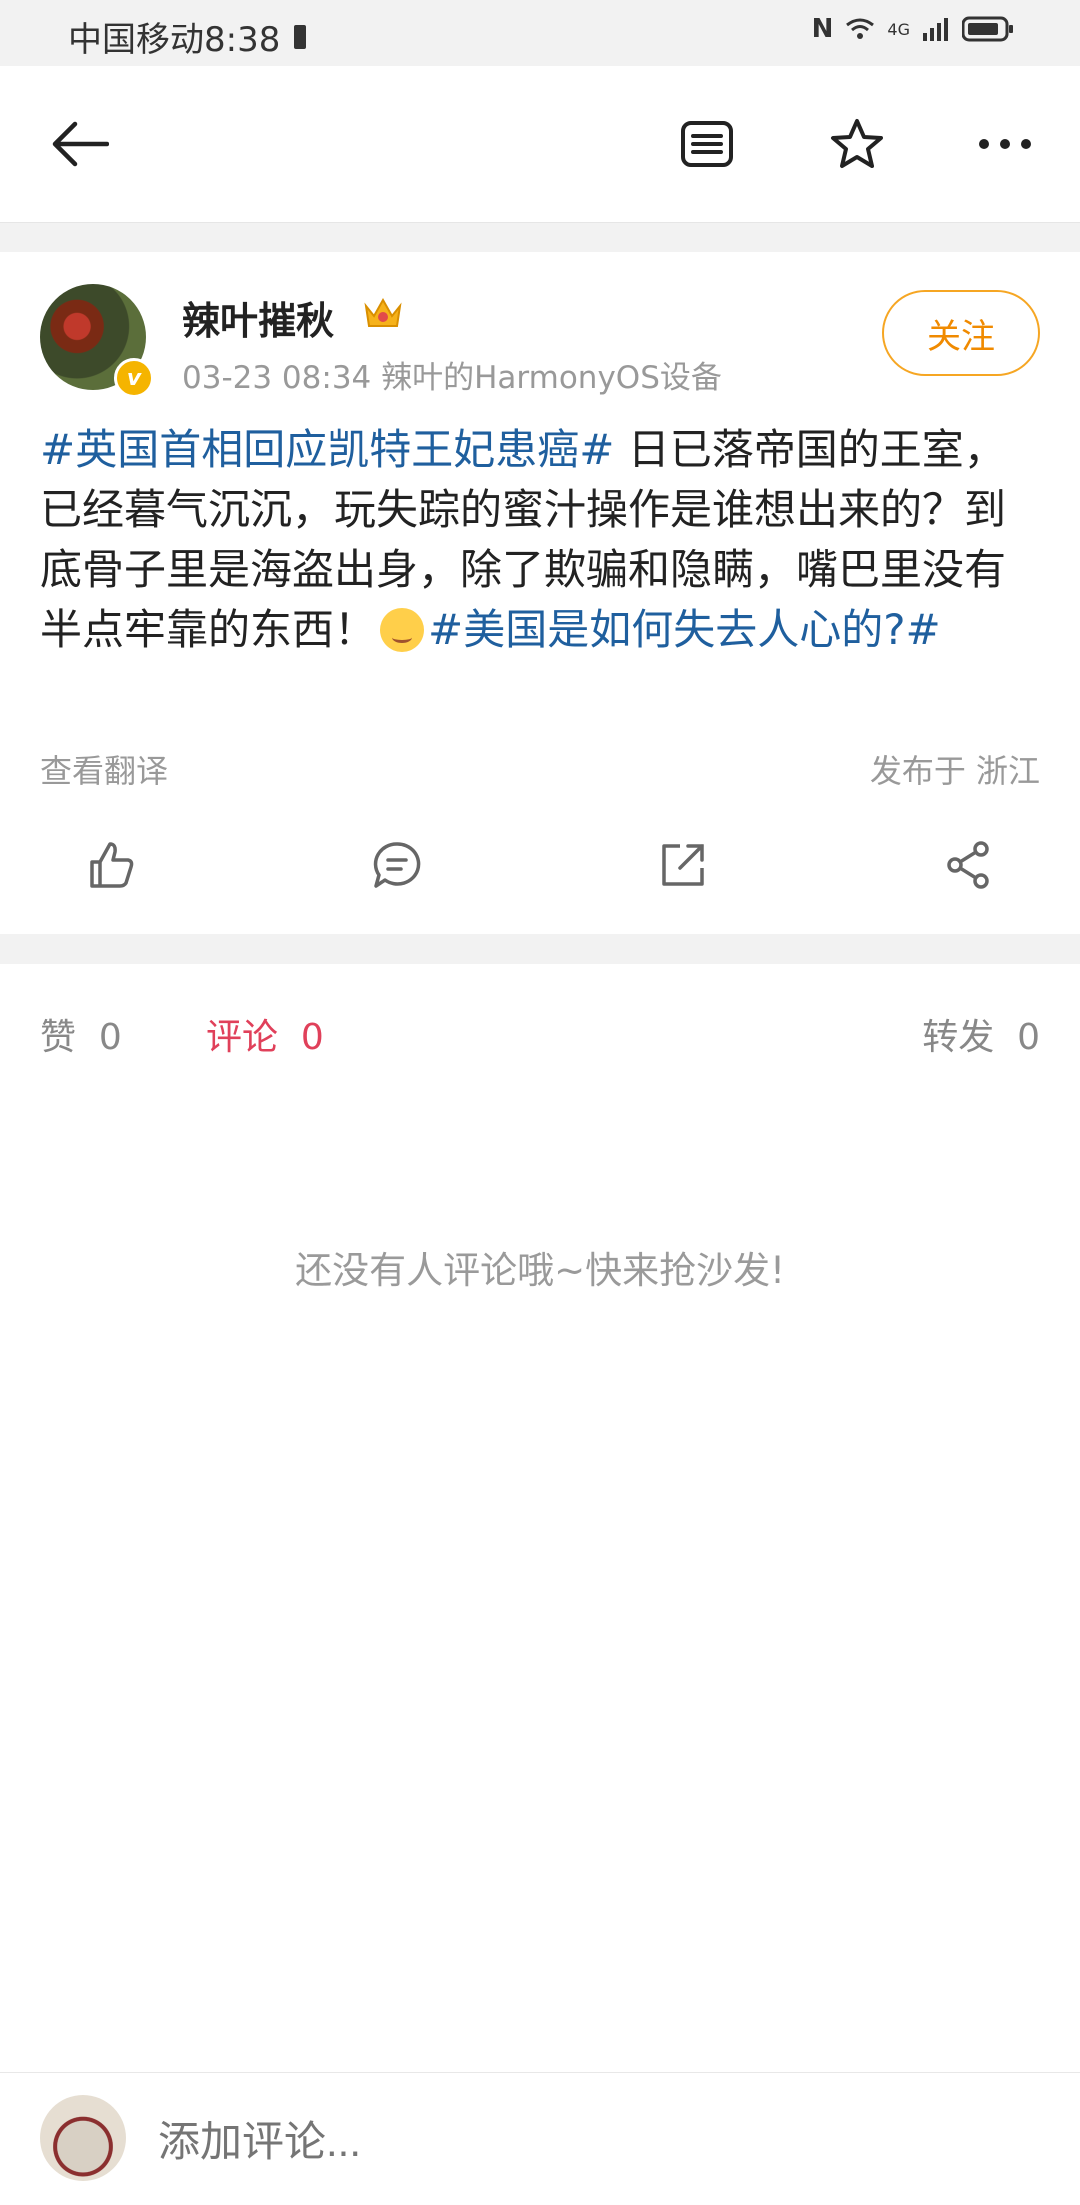 The width and height of the screenshot is (1080, 2205). What do you see at coordinates (684, 629) in the screenshot?
I see `hashtag-link: #美国是如何失去人心的?#` at bounding box center [684, 629].